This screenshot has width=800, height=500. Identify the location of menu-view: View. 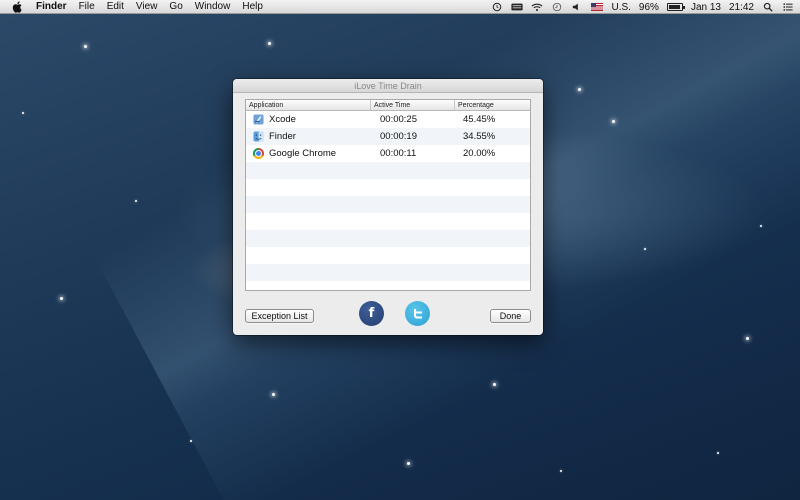
(147, 7).